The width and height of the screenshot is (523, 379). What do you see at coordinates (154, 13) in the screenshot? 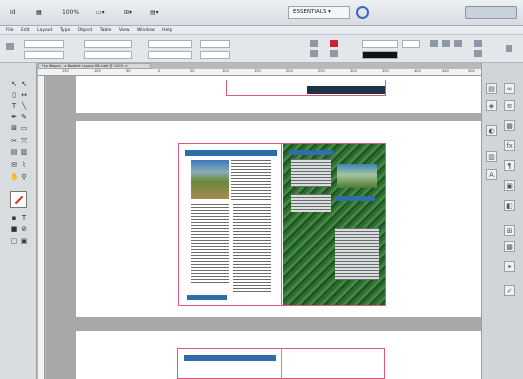
I see `arrange-documents-icon: ▤▾` at bounding box center [154, 13].